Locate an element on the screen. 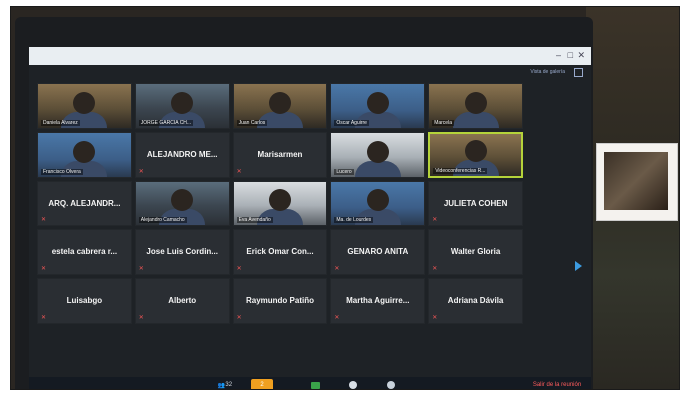 Image resolution: width=685 pixels, height=395 pixels. participant-tile: ARQ. ALEJANDR... ✕ is located at coordinates (84, 203).